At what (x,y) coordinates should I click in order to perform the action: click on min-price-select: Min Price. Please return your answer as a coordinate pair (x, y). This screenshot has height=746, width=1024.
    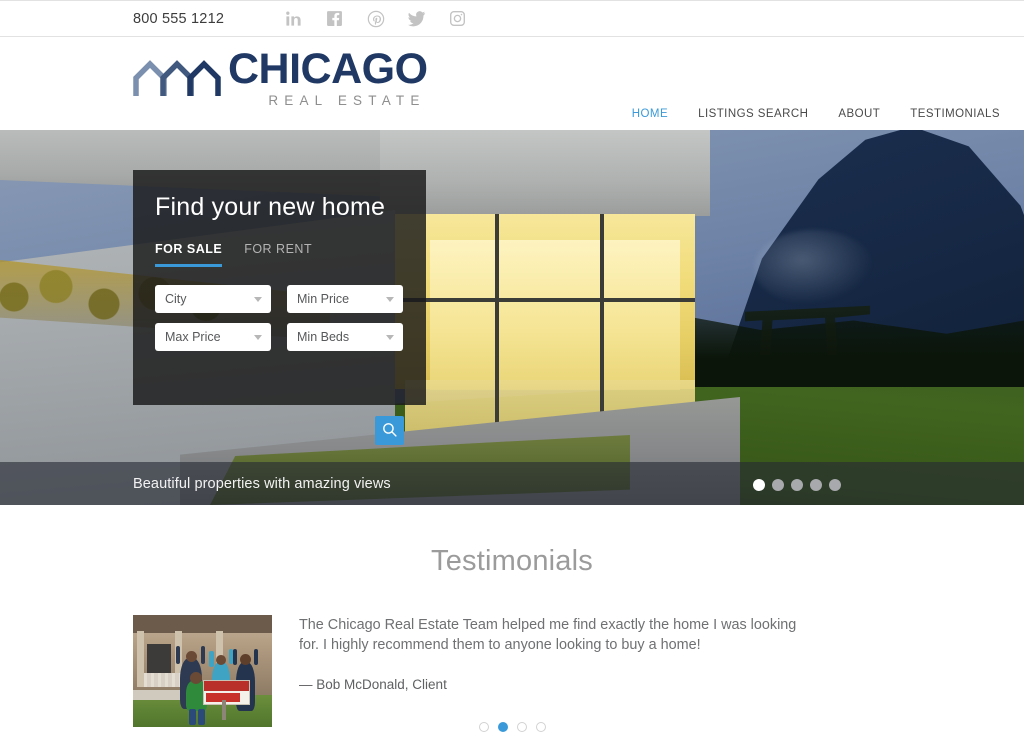
    Looking at the image, I should click on (345, 299).